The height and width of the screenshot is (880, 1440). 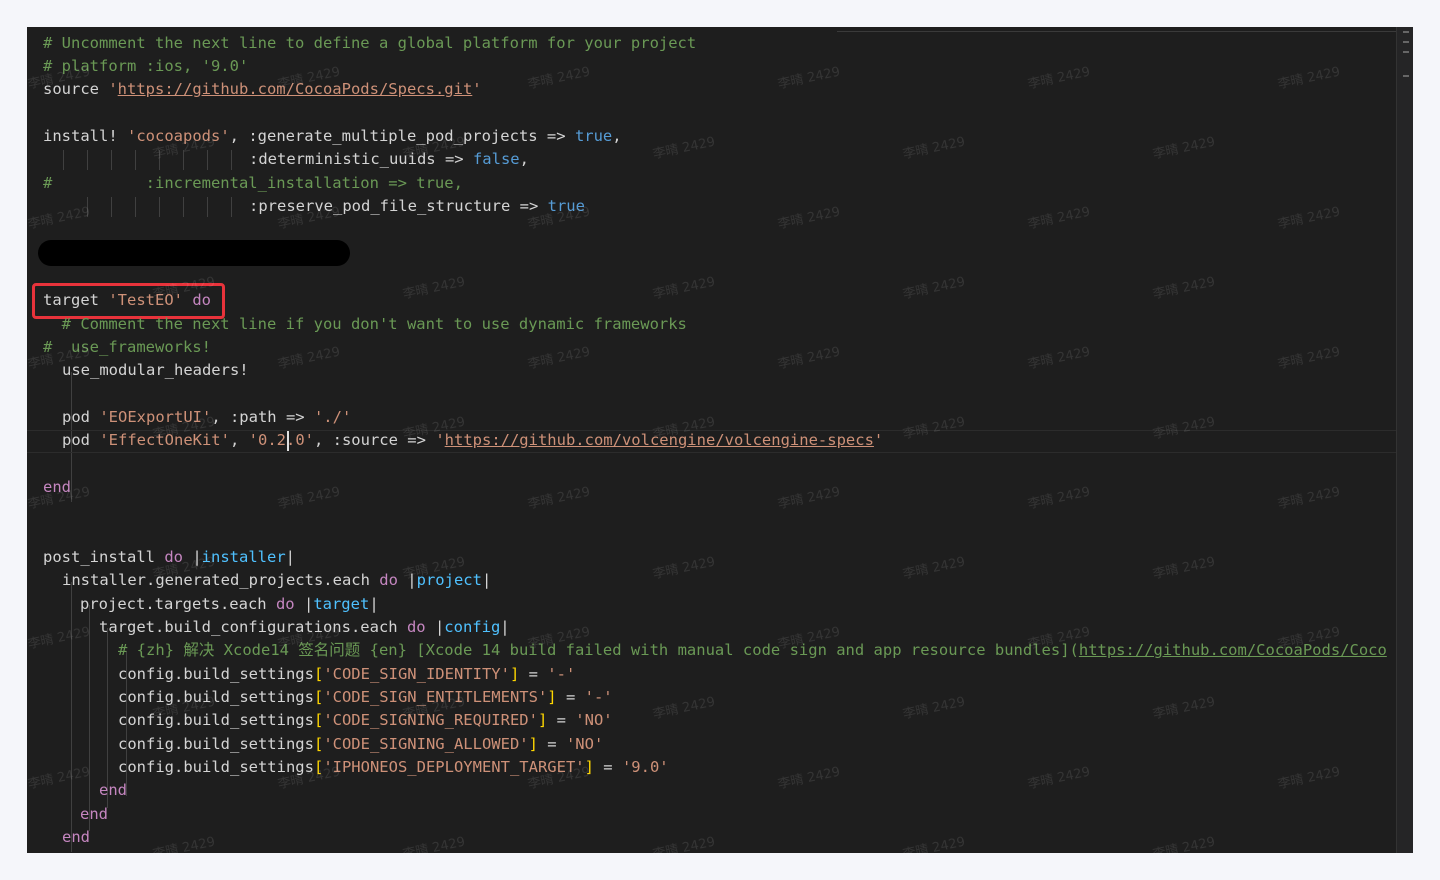 I want to click on code-line-22: post_install do |installer|, so click(x=169, y=557).